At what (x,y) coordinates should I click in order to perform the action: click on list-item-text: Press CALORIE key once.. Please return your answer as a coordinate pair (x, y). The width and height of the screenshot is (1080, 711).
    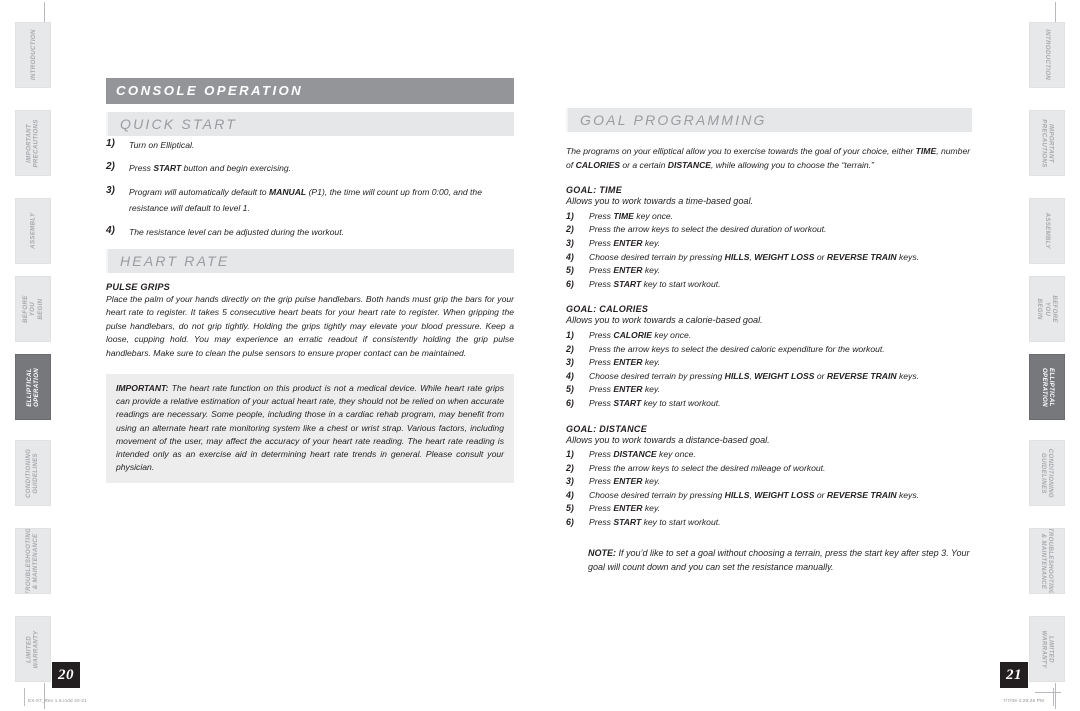
    Looking at the image, I should click on (640, 334).